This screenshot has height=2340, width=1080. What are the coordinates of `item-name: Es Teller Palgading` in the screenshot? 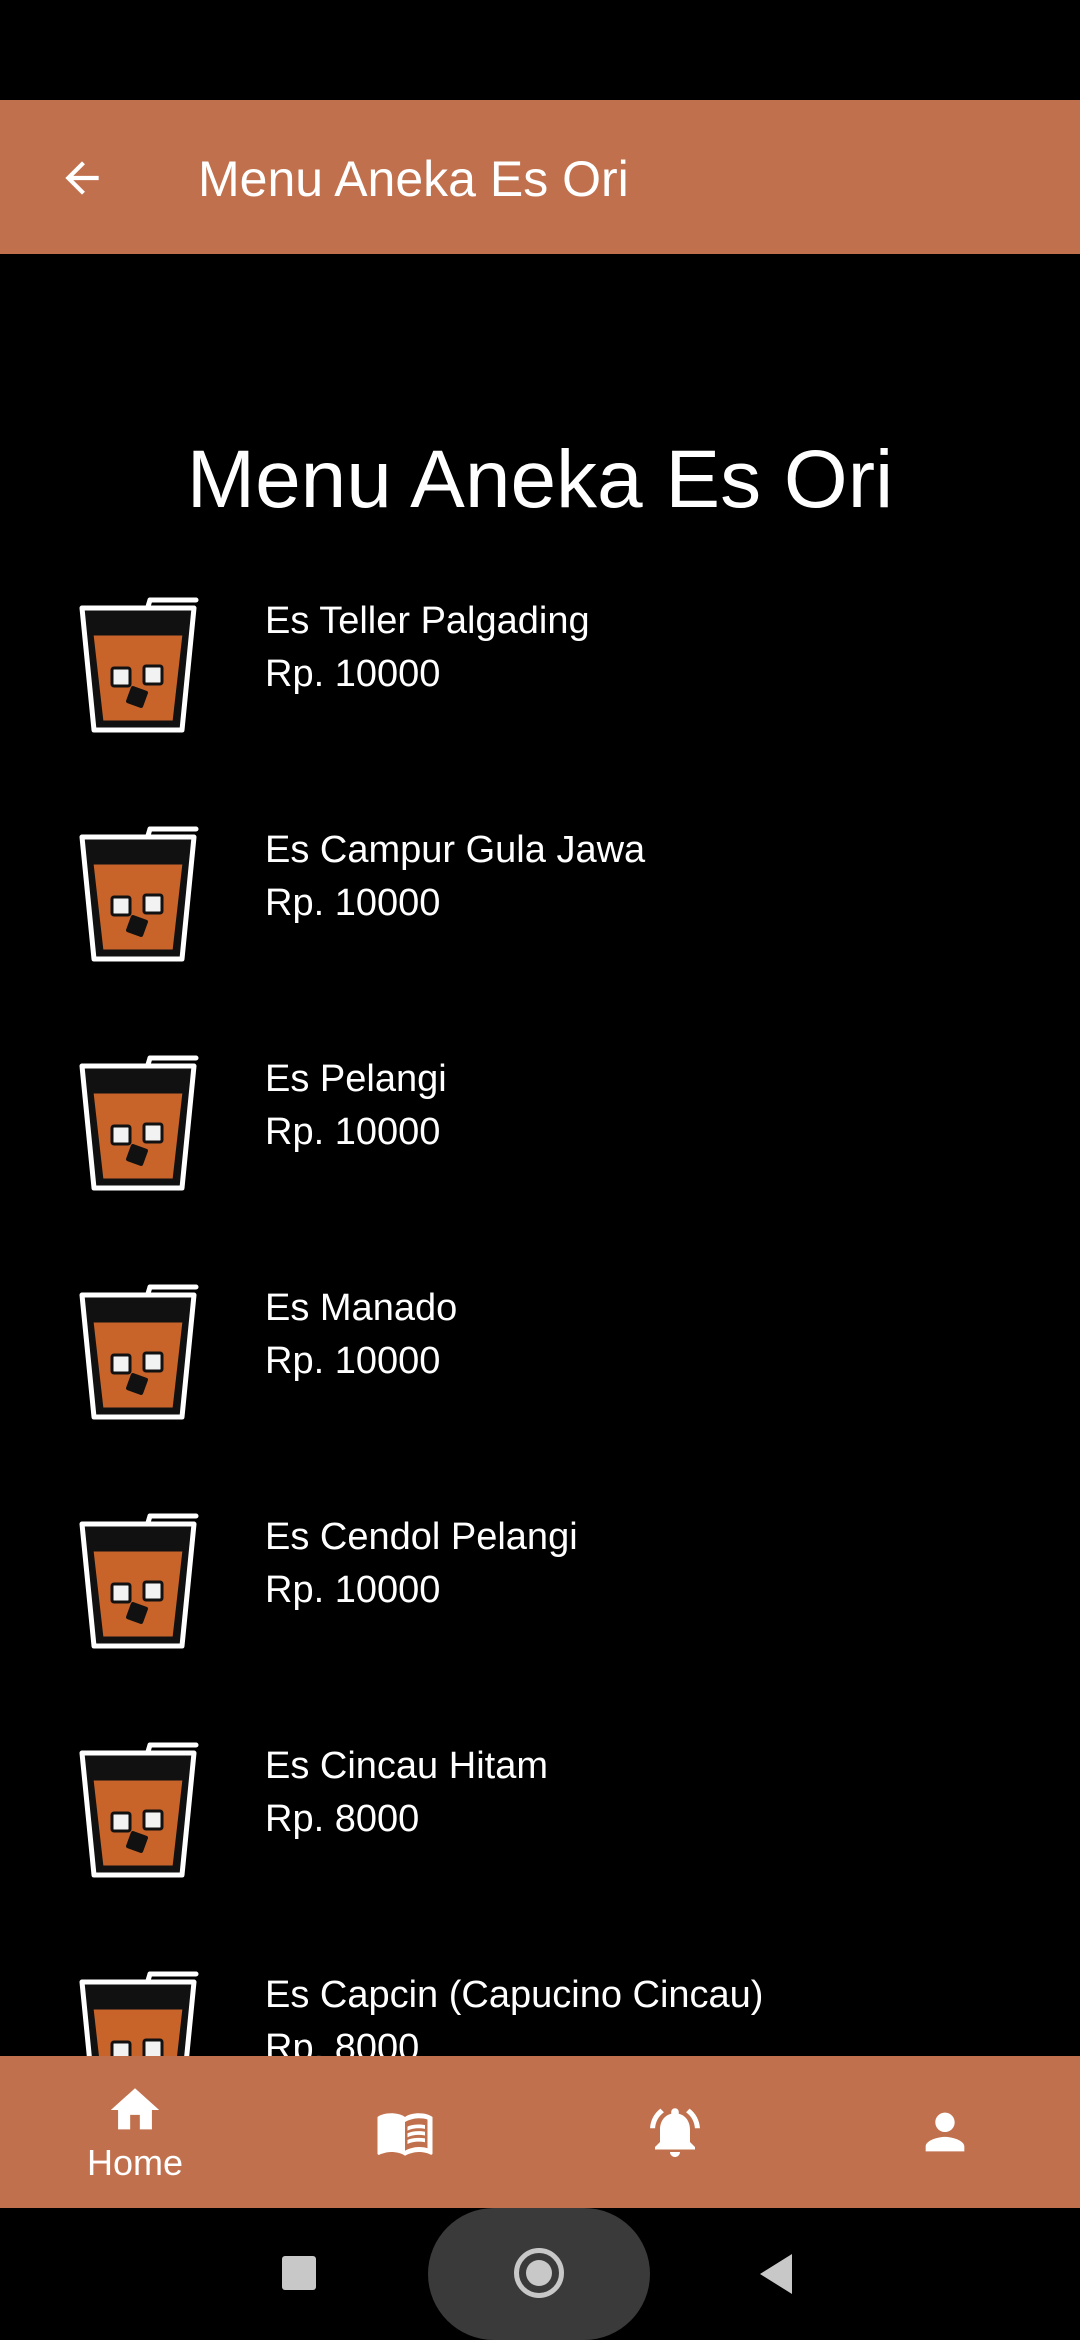 It's located at (427, 621).